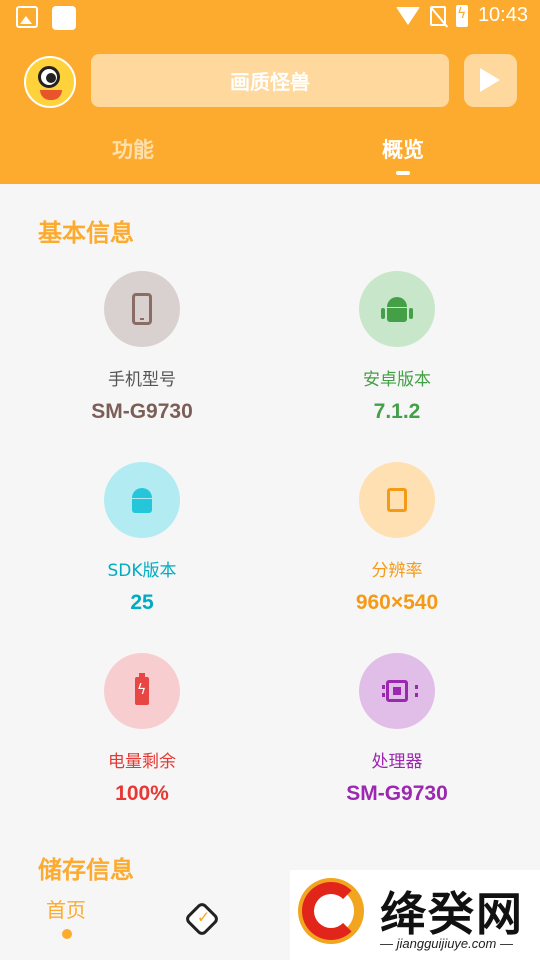  What do you see at coordinates (502, 15) in the screenshot?
I see `status-time: 10:43` at bounding box center [502, 15].